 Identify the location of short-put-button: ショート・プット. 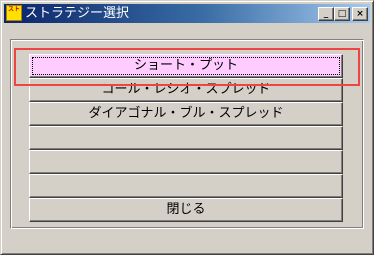
(186, 66).